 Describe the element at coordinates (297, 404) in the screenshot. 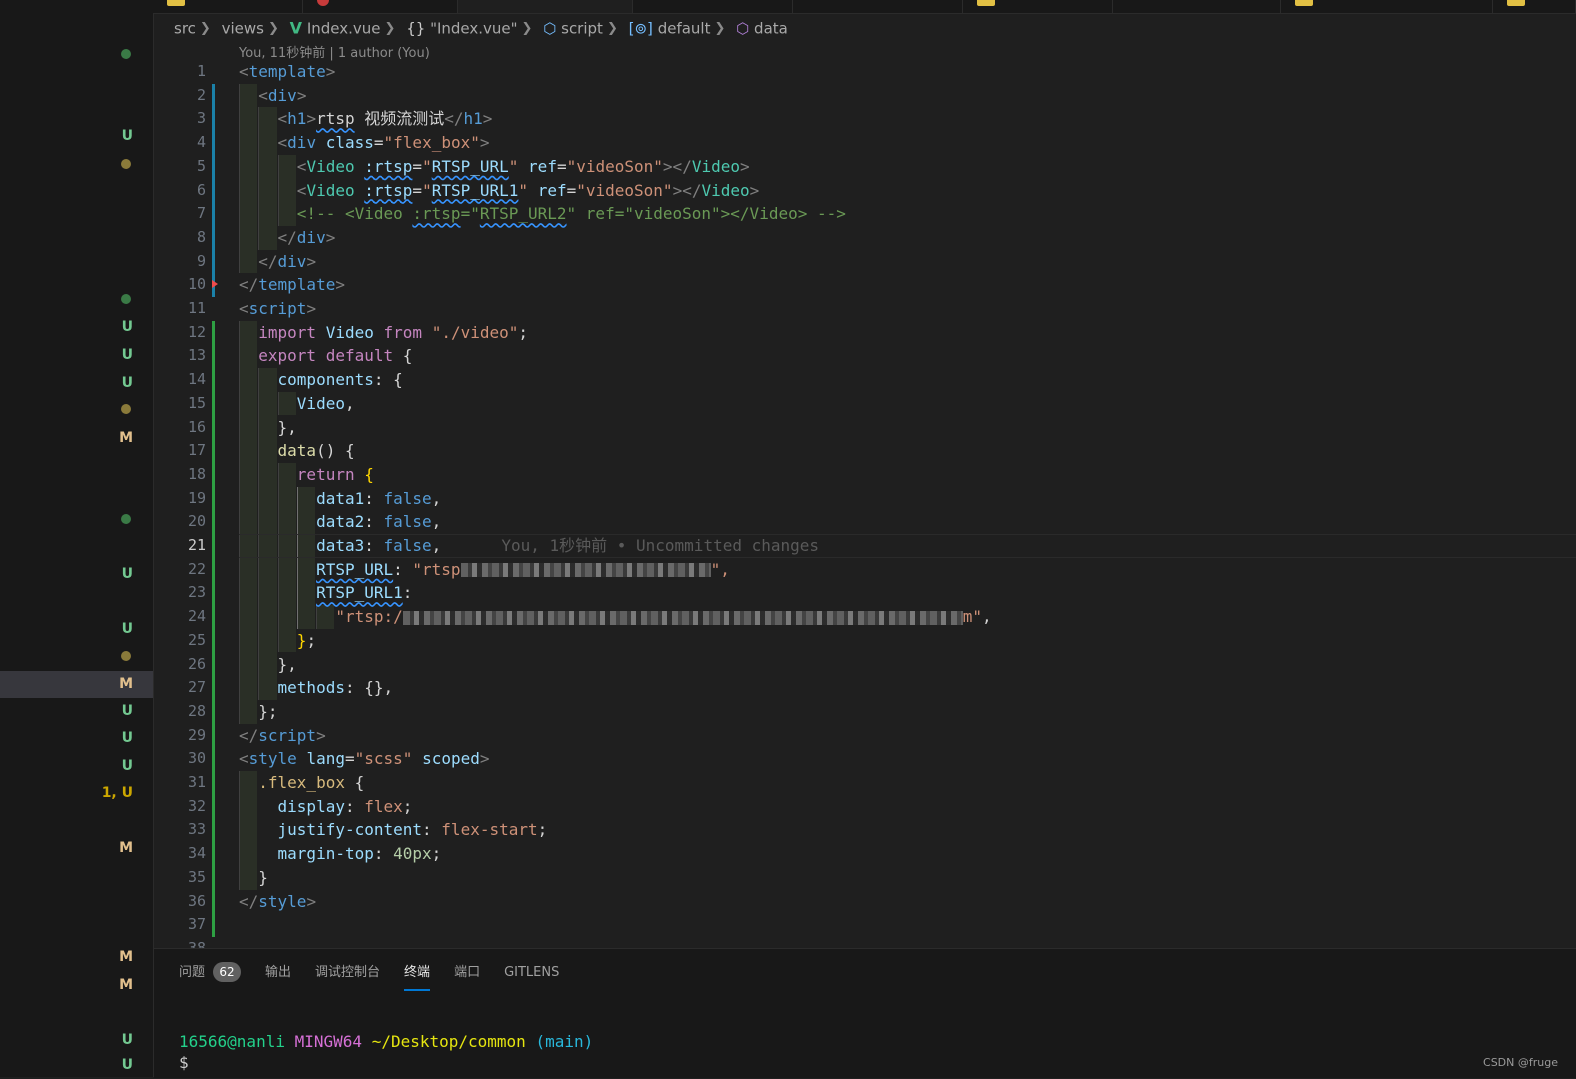

I see `code-line: Video,` at that location.